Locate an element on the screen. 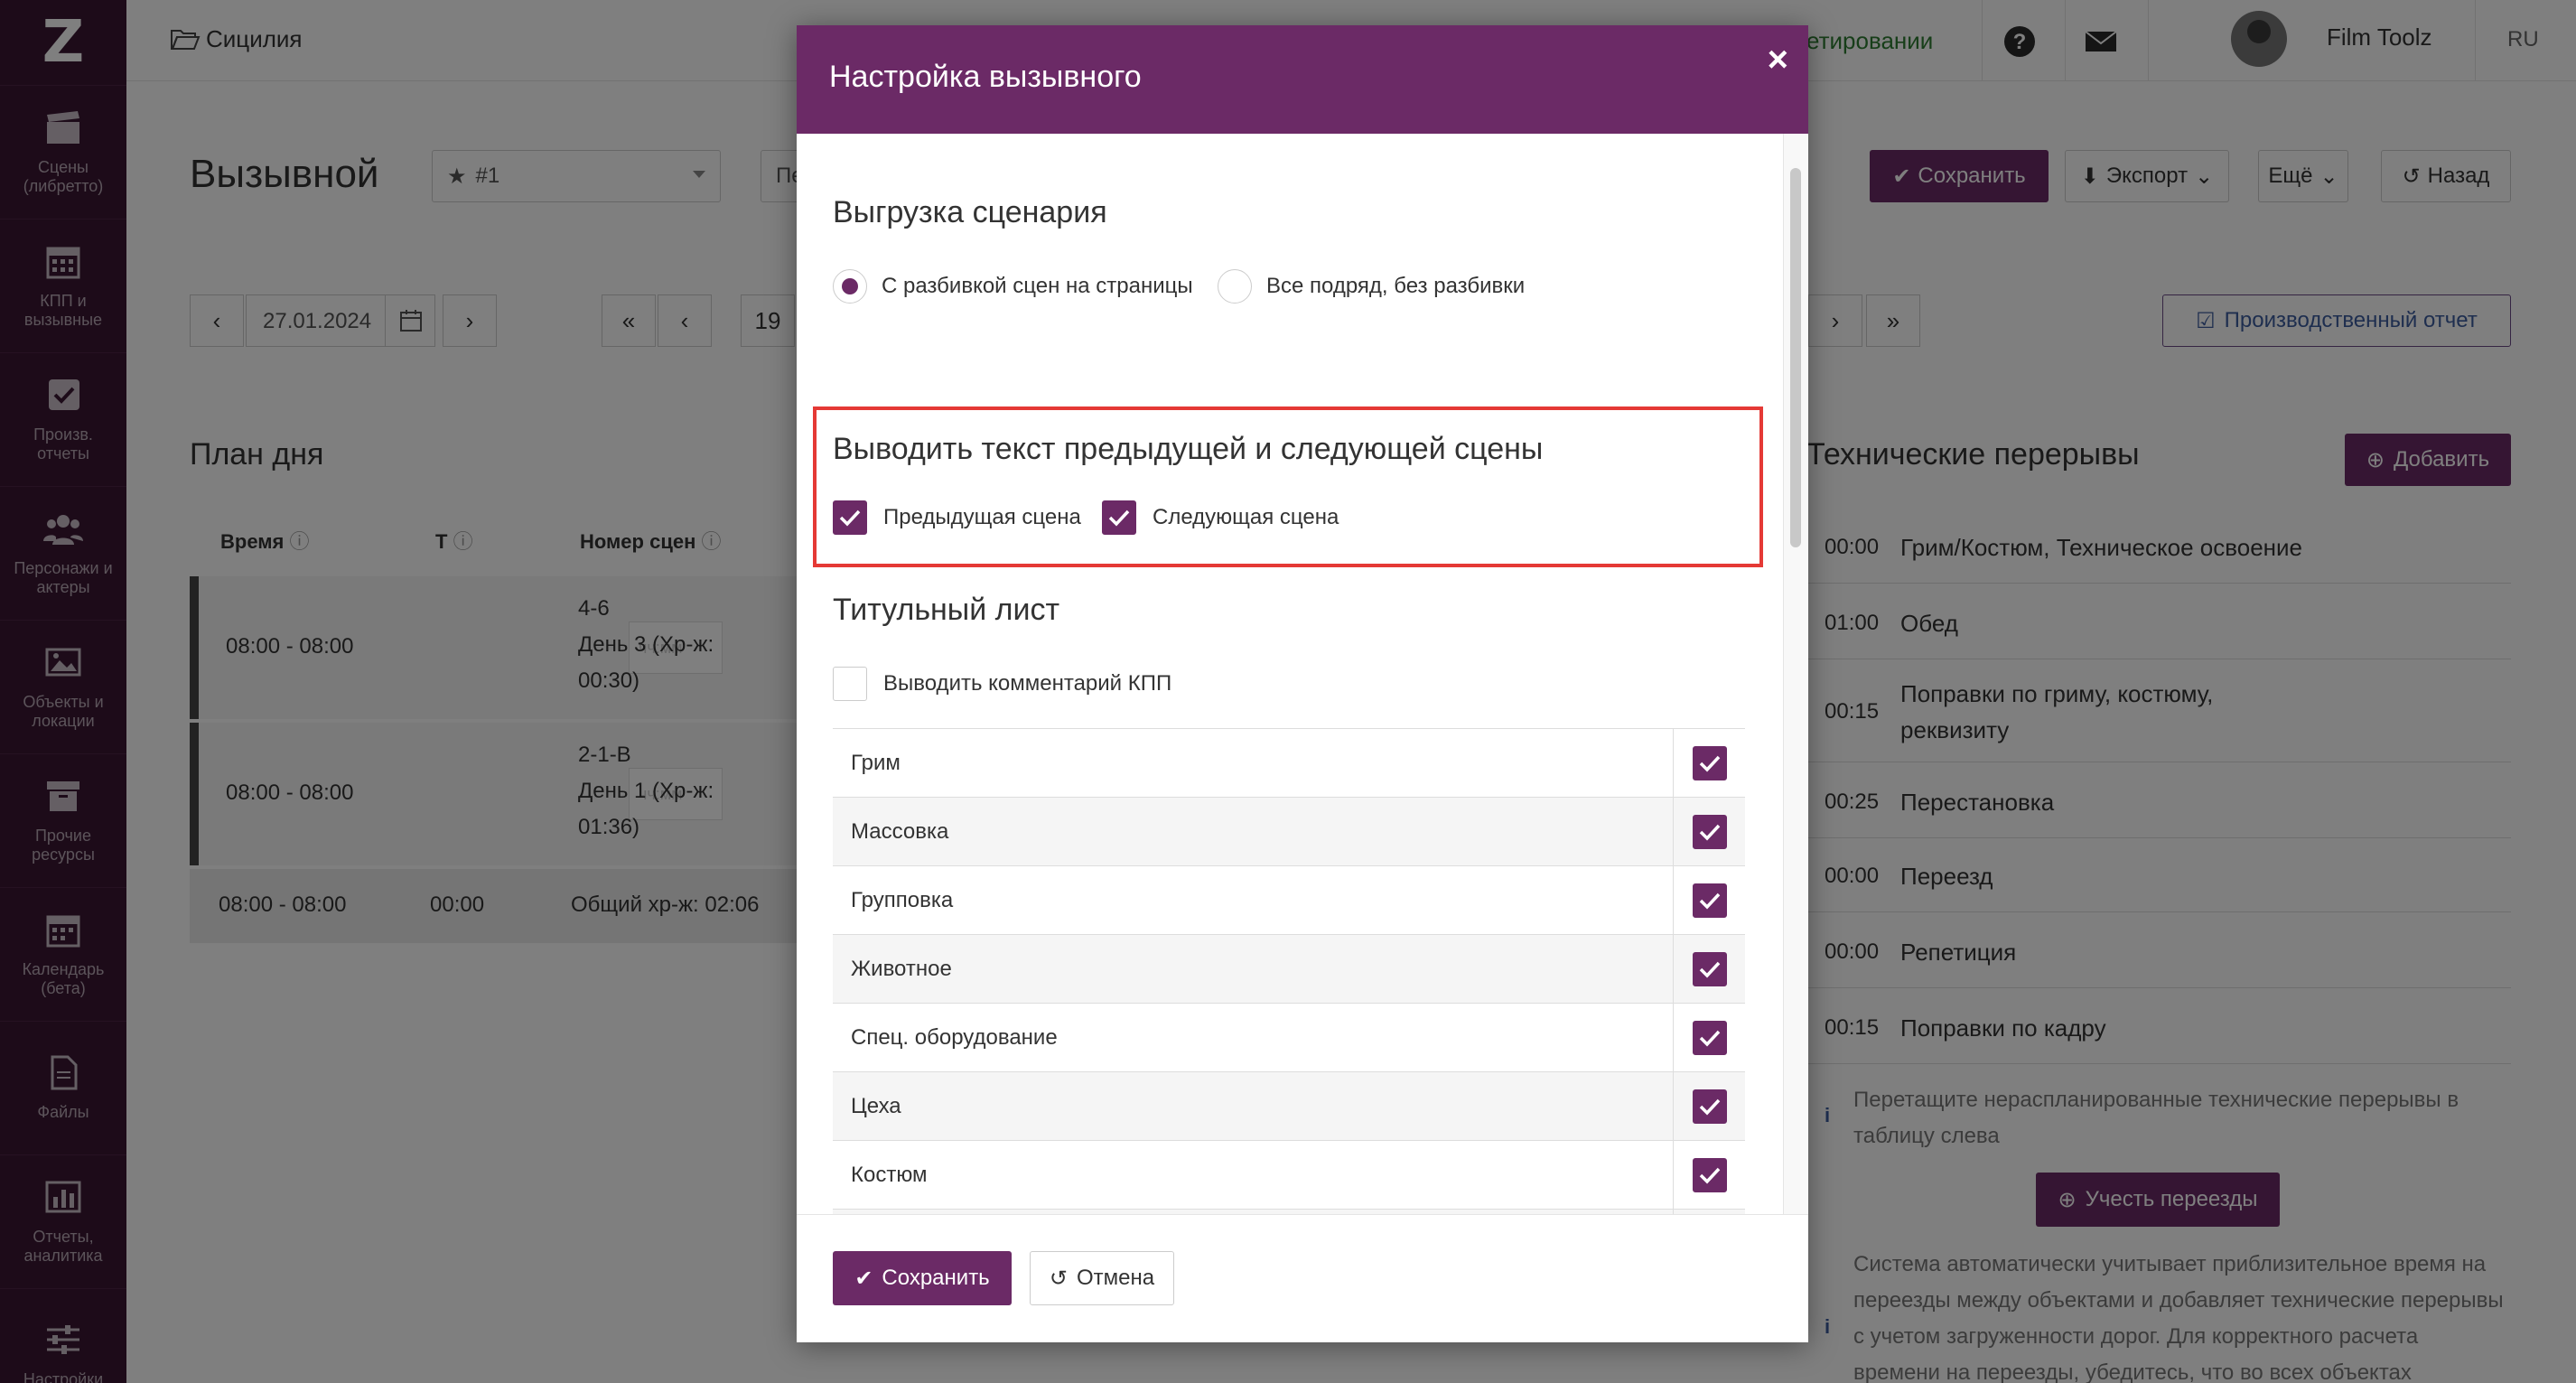 This screenshot has height=1383, width=2576. next-scene-checkbox: Следующая сцена is located at coordinates (1220, 517).